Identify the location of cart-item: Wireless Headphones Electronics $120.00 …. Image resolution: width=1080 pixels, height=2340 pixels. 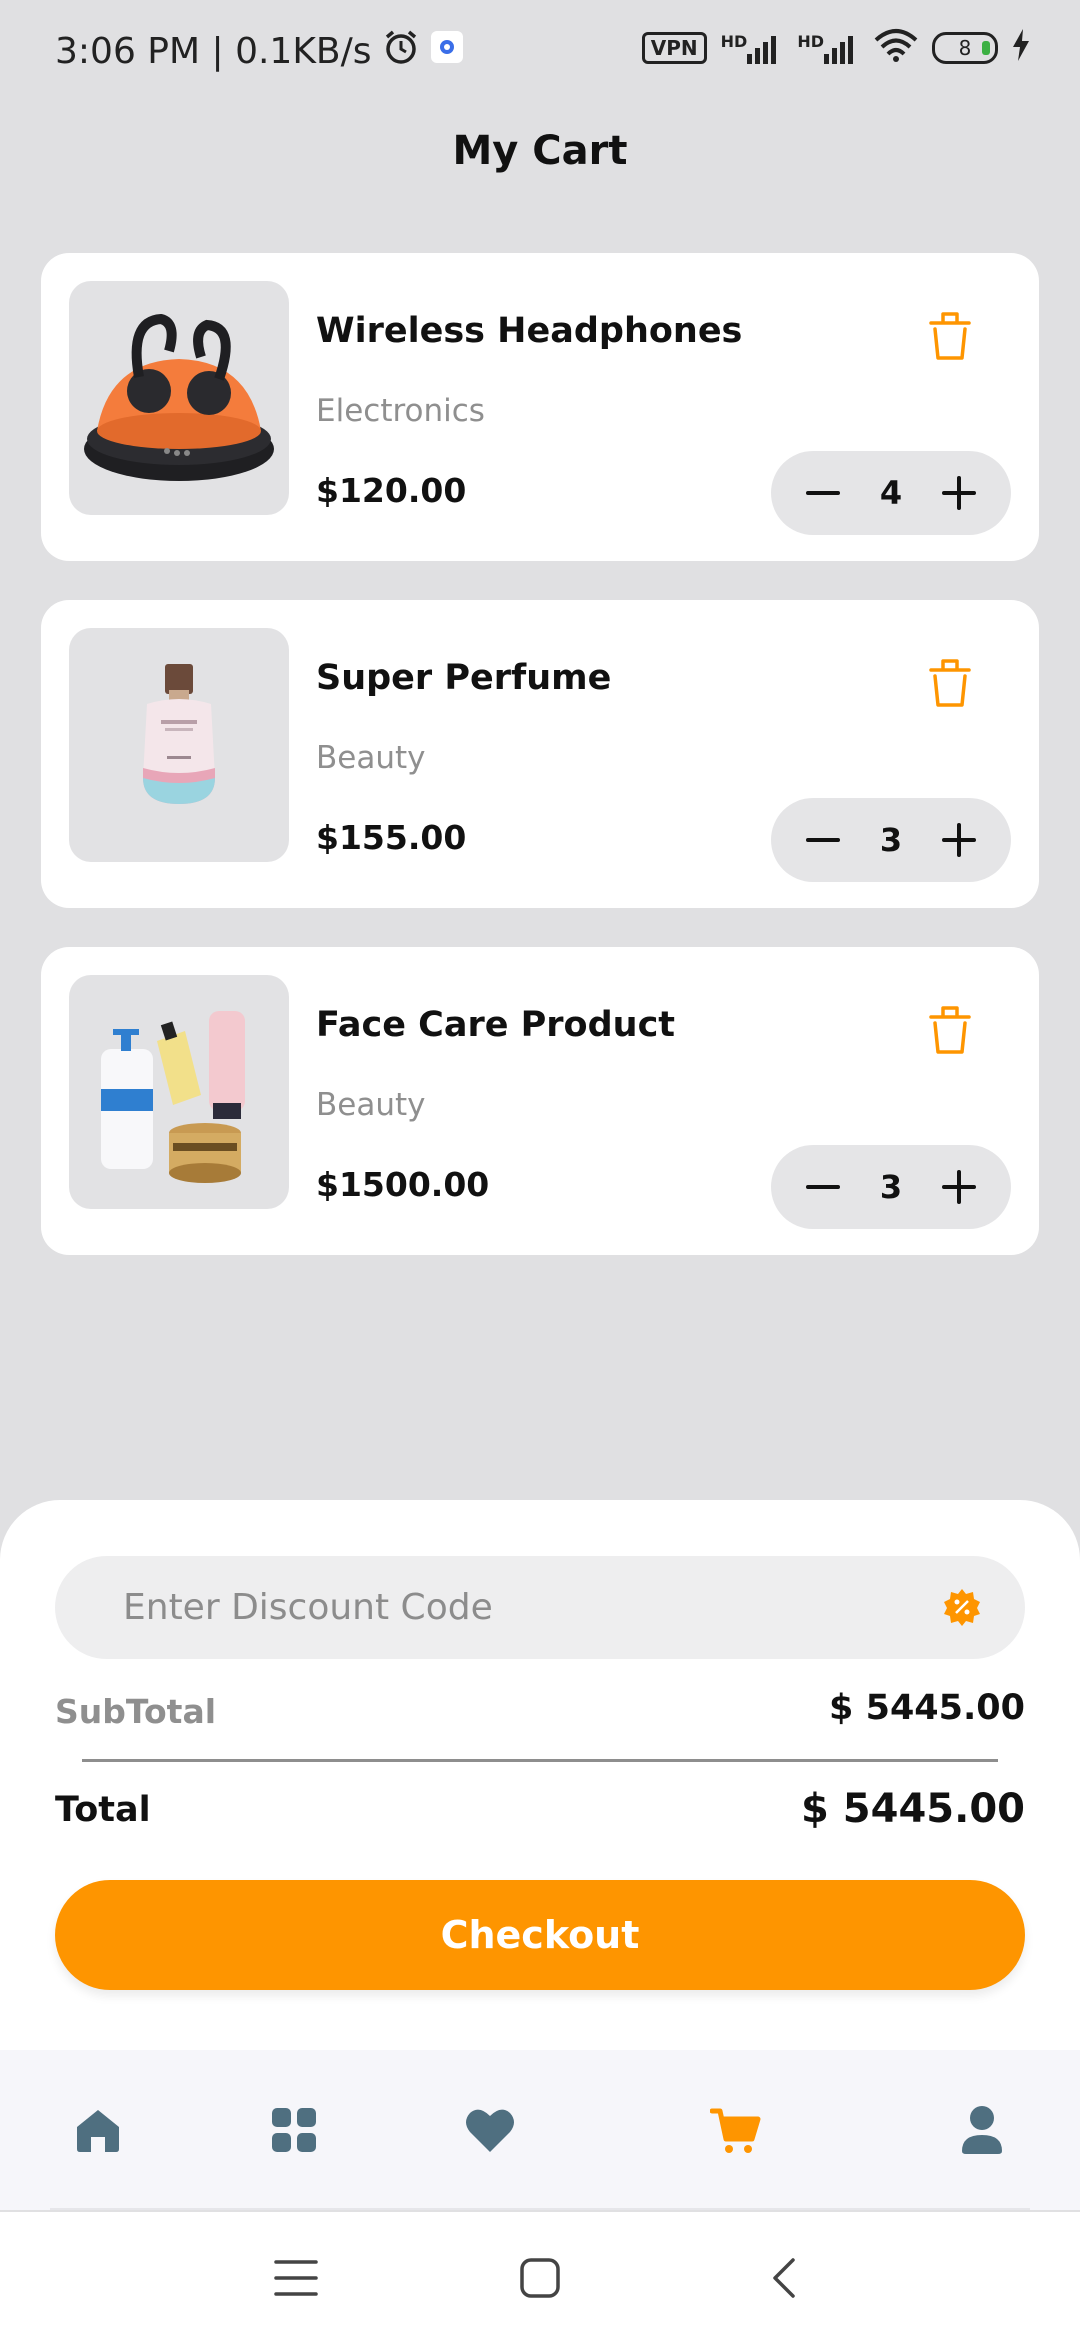
(540, 407).